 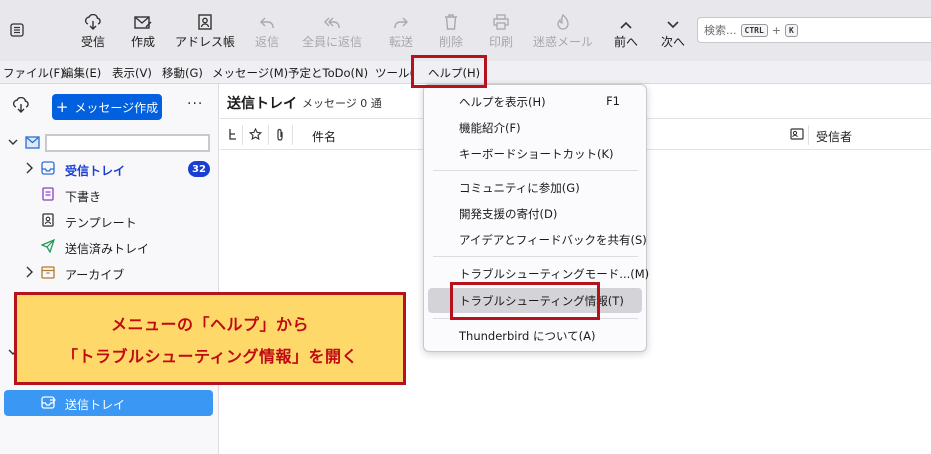 I want to click on previous-button: 前へ, so click(x=626, y=31).